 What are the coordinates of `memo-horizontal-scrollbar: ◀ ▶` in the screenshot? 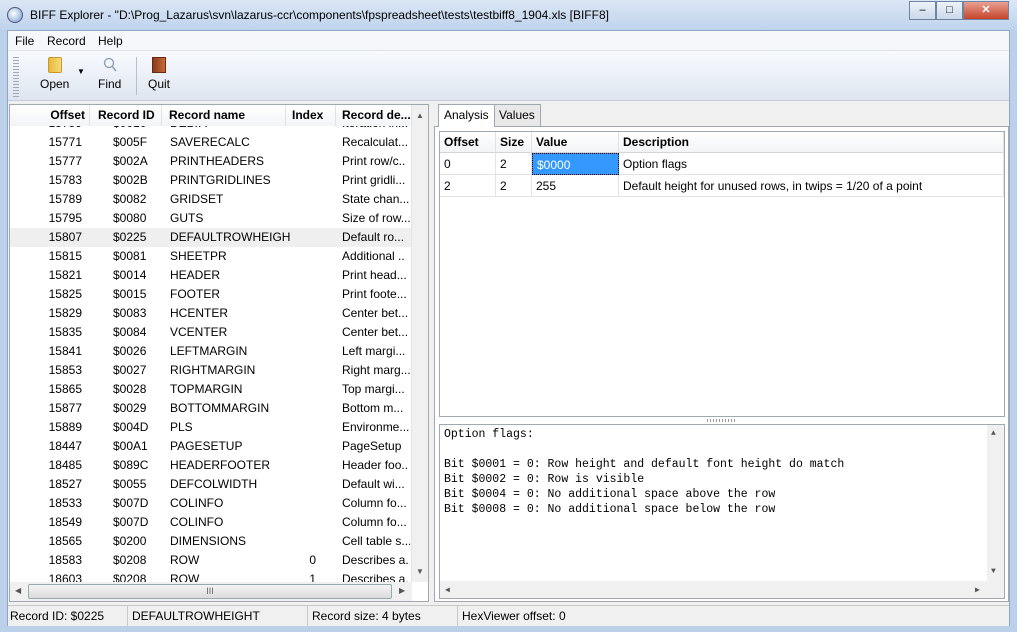 It's located at (714, 589).